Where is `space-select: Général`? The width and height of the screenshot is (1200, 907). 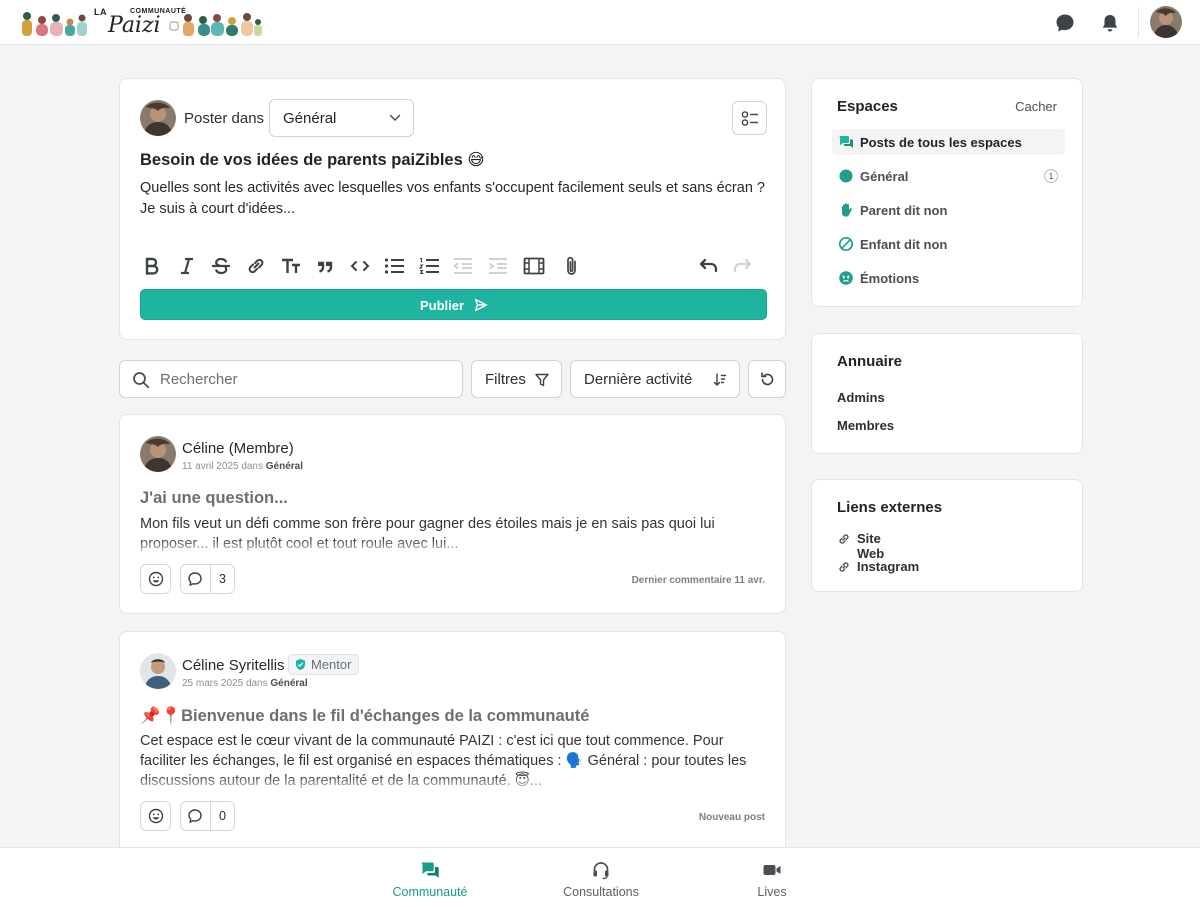
space-select: Général is located at coordinates (341, 118).